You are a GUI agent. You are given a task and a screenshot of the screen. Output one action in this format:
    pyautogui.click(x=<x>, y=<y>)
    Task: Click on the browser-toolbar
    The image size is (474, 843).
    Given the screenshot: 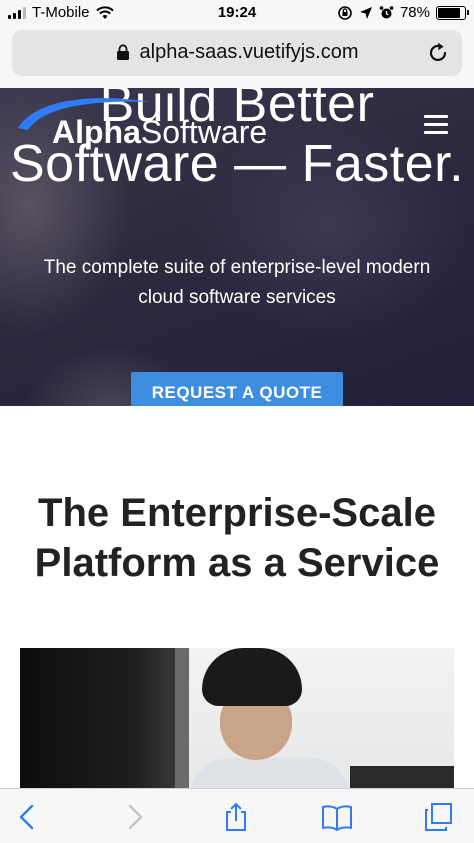 What is the action you would take?
    pyautogui.click(x=237, y=815)
    